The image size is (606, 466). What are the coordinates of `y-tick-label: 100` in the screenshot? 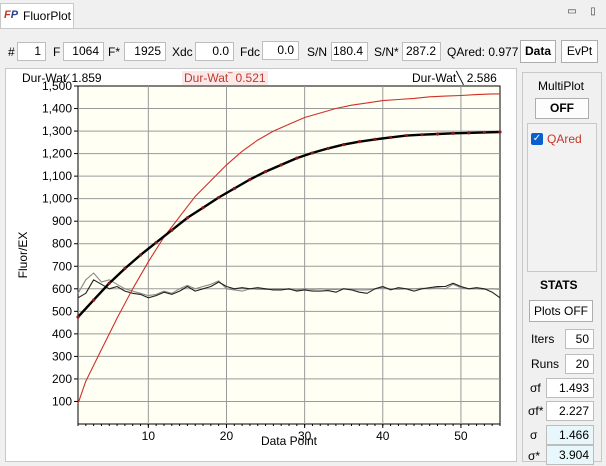 It's located at (62, 401).